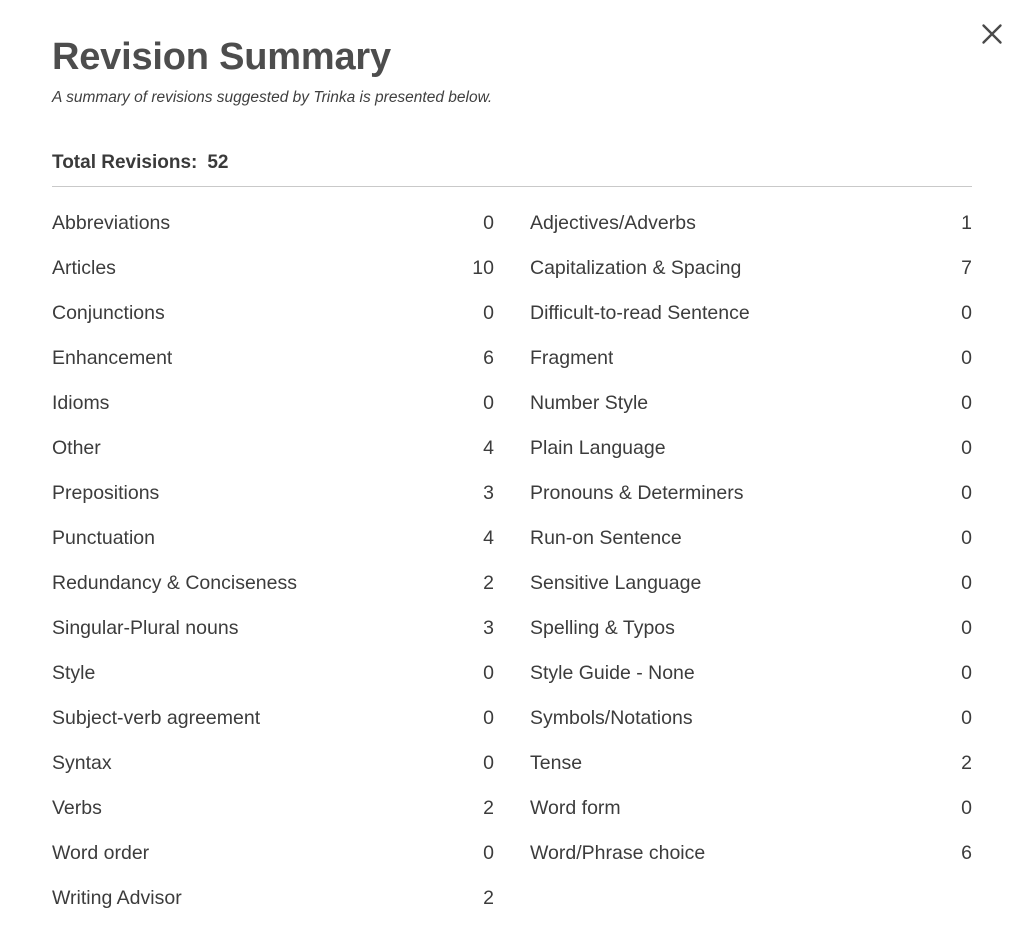 The width and height of the screenshot is (1024, 945). What do you see at coordinates (512, 163) in the screenshot?
I see `total-revisions-row: Total Revisions: 52` at bounding box center [512, 163].